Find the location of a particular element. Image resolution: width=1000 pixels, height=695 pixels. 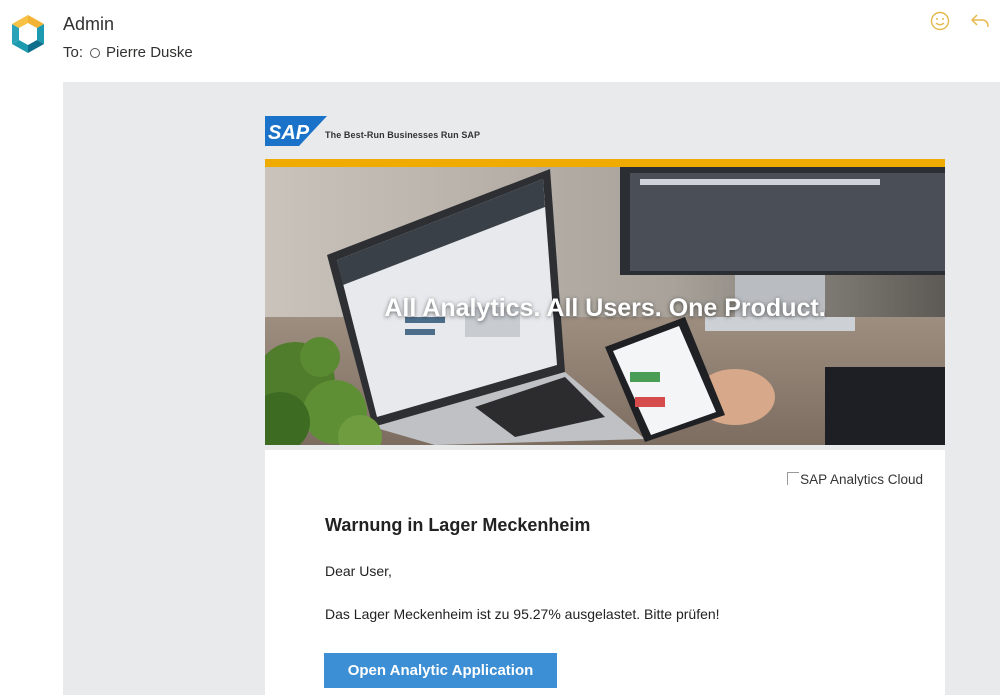

reply-icon is located at coordinates (980, 21).